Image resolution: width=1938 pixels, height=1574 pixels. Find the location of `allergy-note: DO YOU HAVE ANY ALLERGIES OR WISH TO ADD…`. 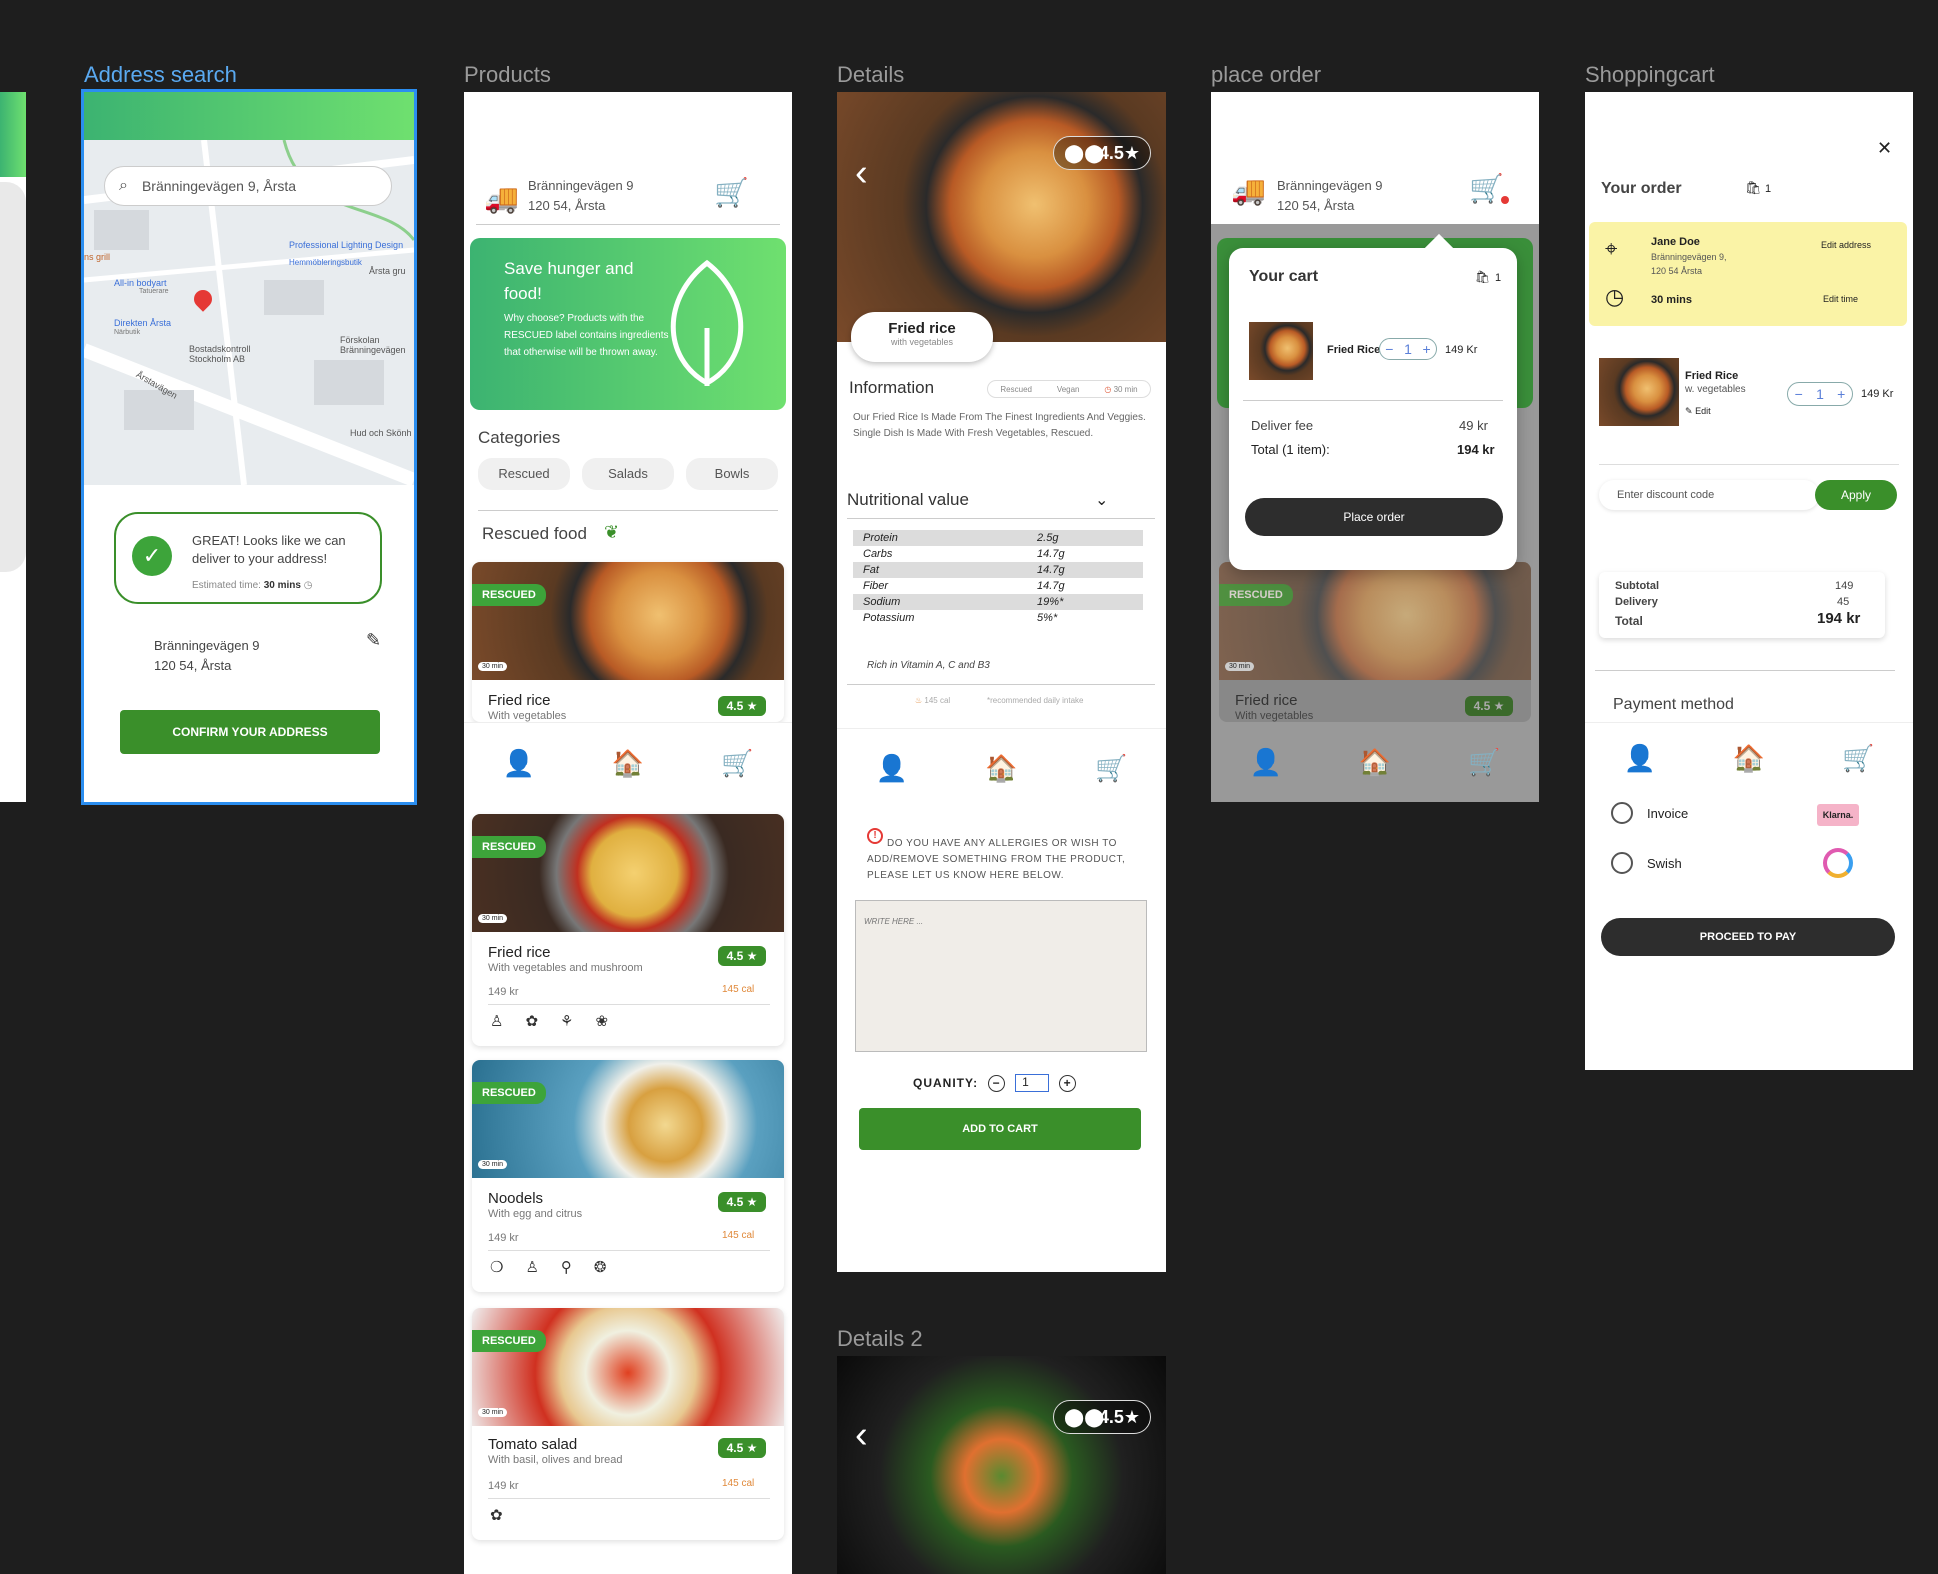

allergy-note: DO YOU HAVE ANY ALLERGIES OR WISH TO ADD… is located at coordinates (996, 859).